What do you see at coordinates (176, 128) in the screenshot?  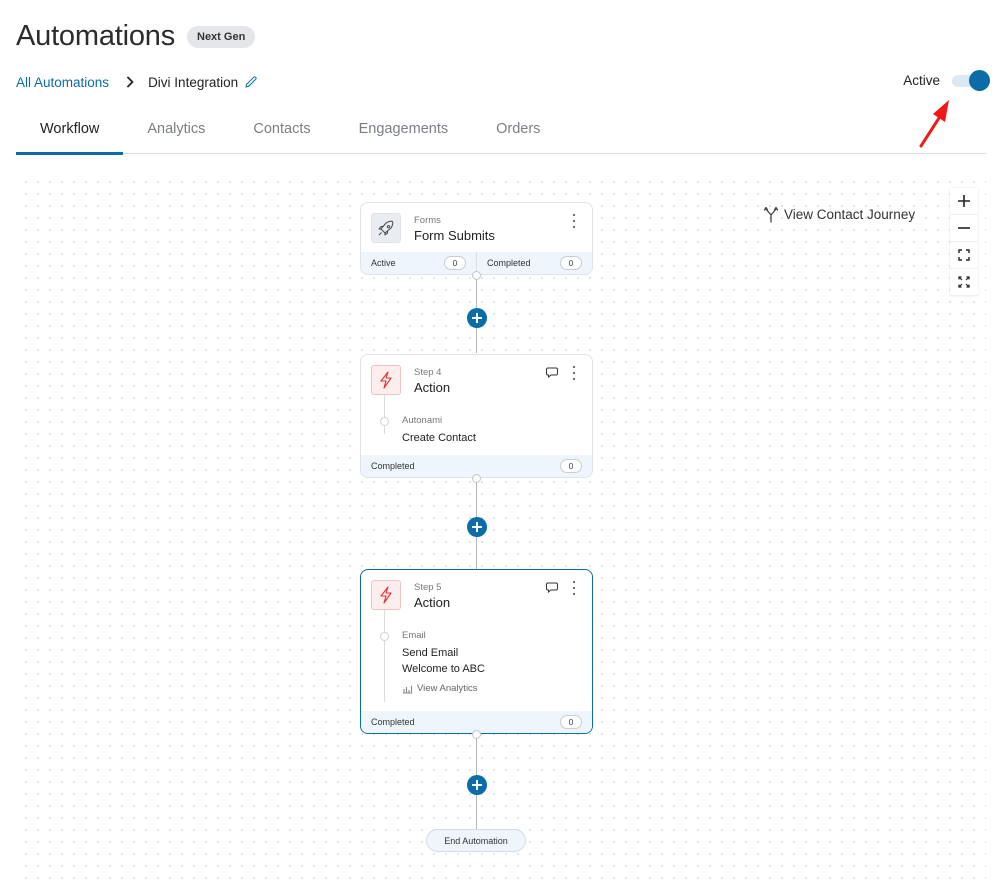 I see `tab-analytics: Analytics` at bounding box center [176, 128].